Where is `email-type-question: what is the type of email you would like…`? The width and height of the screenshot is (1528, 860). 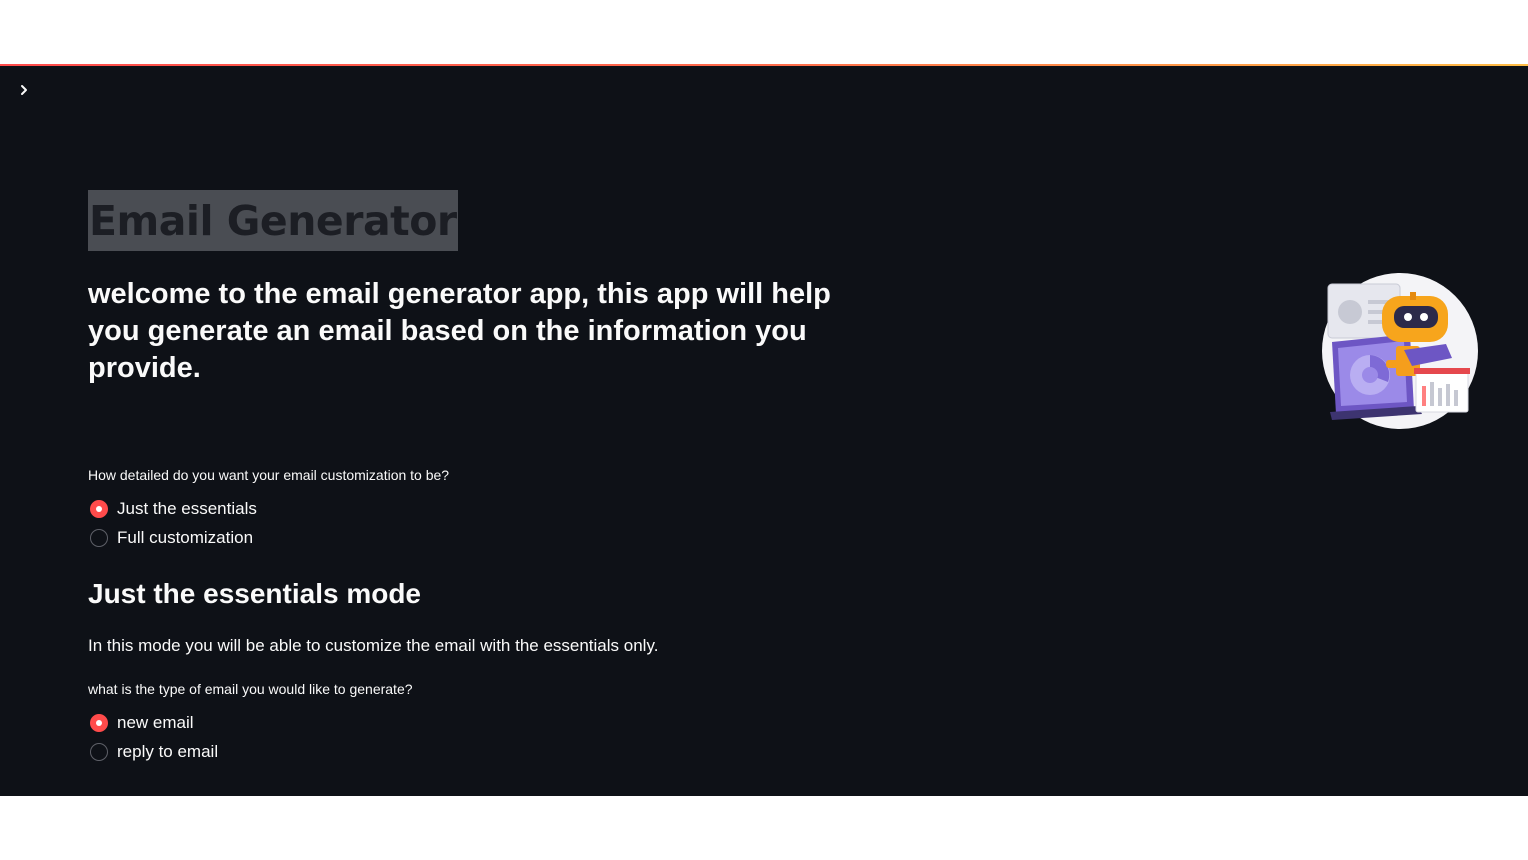 email-type-question: what is the type of email you would like… is located at coordinates (250, 689).